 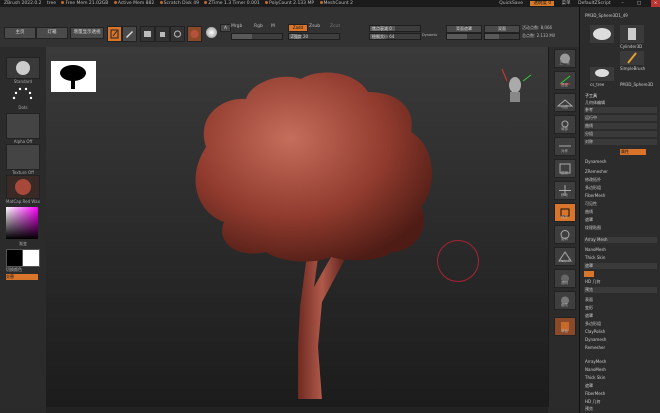 I want to click on rp-item-7: Dynamesh, so click(x=595, y=161).